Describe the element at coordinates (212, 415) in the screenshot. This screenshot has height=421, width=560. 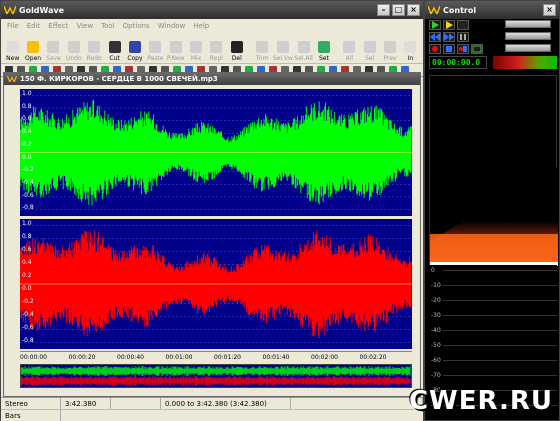
I see `status-bar-2: Bars` at that location.